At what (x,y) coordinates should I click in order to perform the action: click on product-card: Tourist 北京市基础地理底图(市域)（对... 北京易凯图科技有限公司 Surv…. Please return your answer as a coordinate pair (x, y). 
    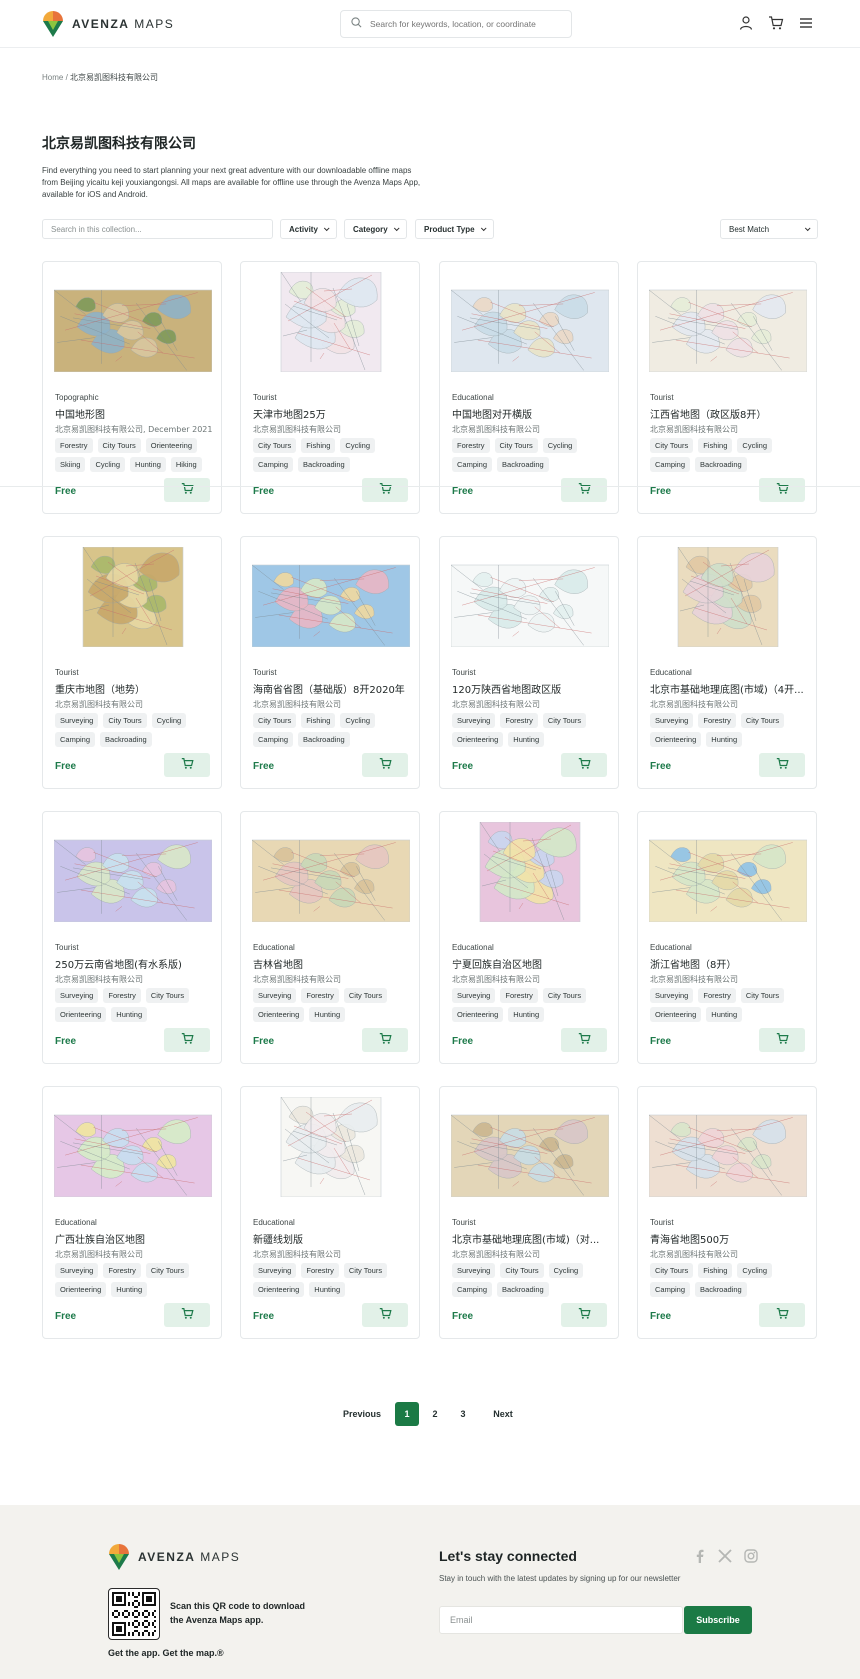
    Looking at the image, I should click on (529, 1212).